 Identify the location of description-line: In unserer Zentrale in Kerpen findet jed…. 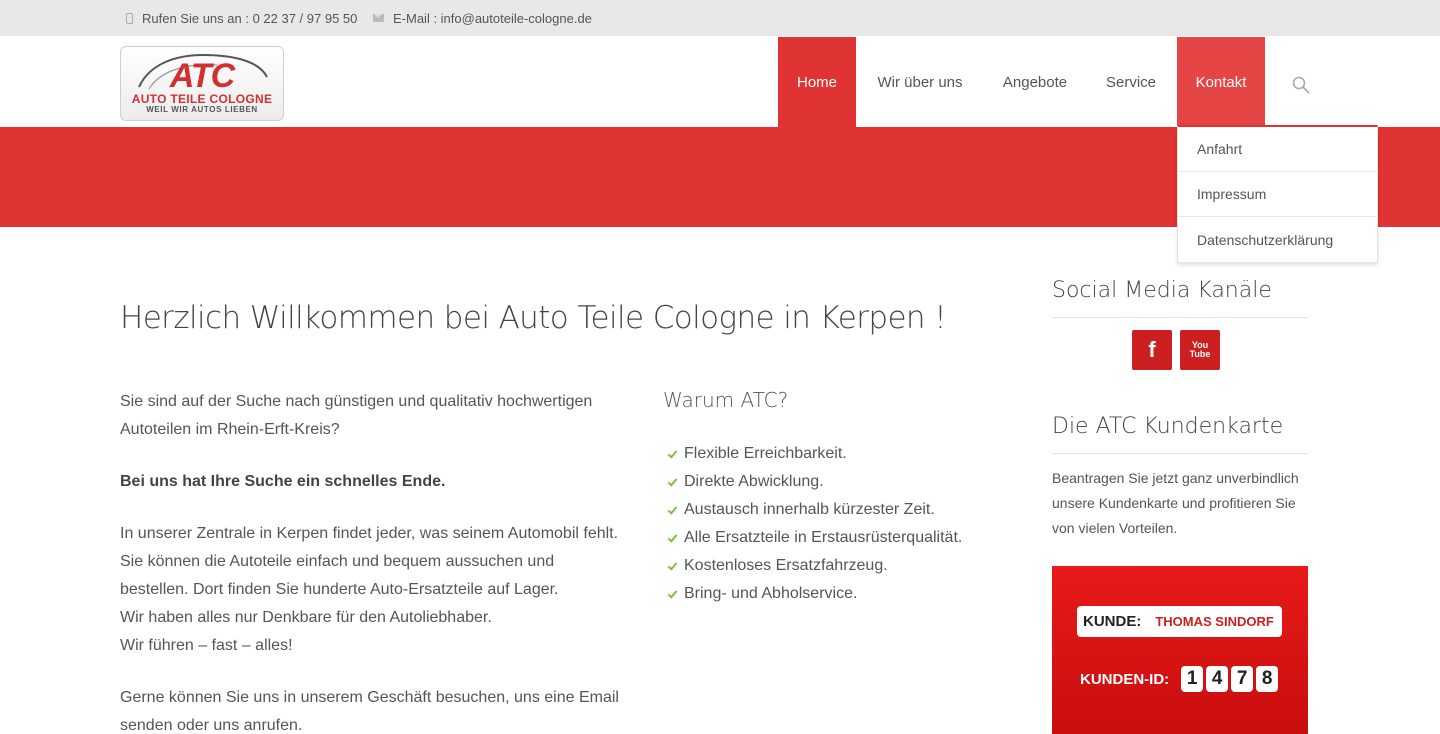
(369, 533).